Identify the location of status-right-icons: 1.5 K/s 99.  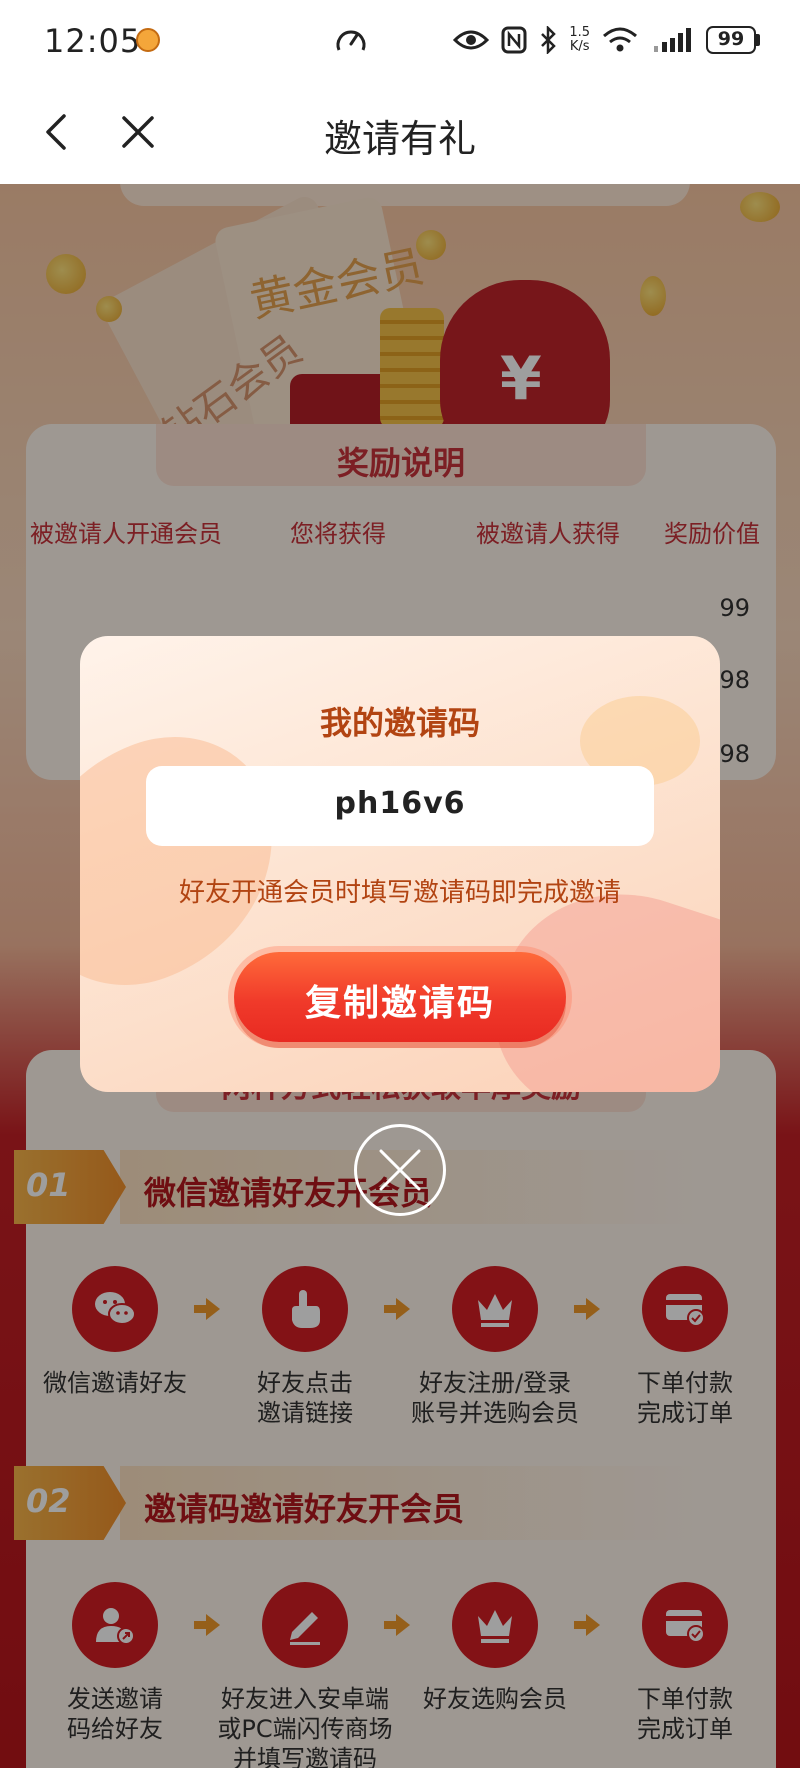
(606, 40).